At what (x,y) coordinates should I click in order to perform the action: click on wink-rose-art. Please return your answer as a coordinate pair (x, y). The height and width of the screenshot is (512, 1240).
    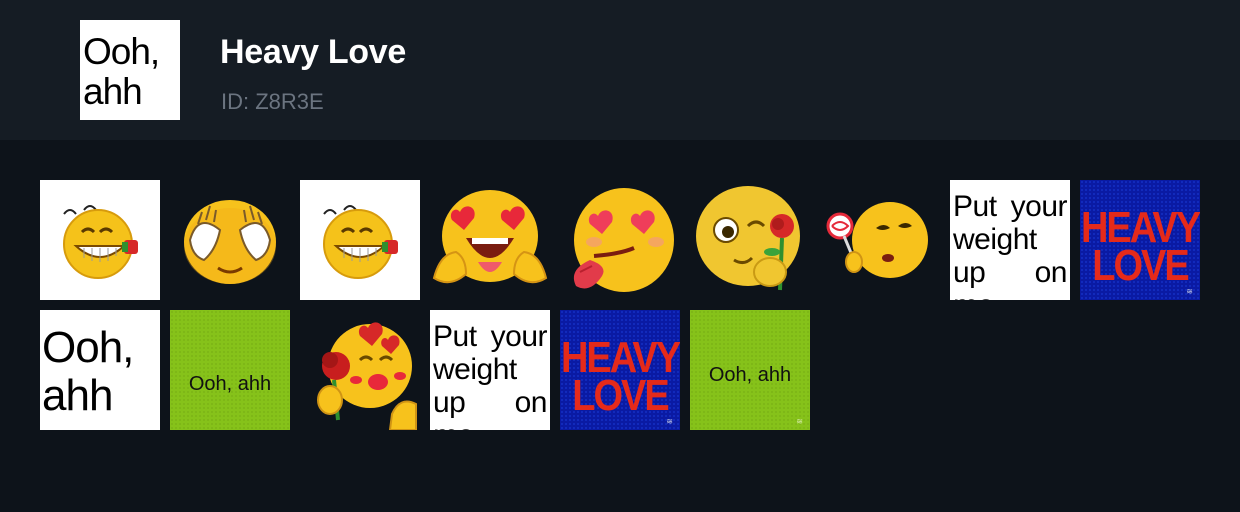
    Looking at the image, I should click on (748, 238).